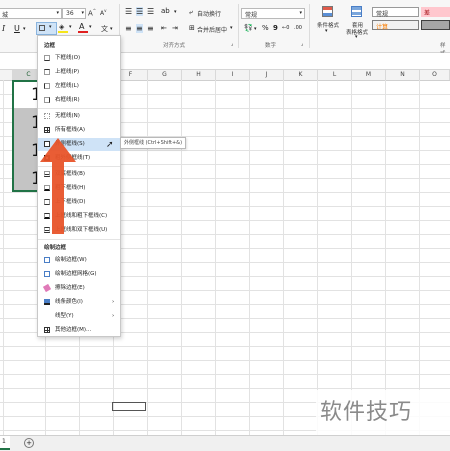 The image size is (450, 451). Describe the element at coordinates (271, 46) in the screenshot. I see `group-label-number: 数字` at that location.